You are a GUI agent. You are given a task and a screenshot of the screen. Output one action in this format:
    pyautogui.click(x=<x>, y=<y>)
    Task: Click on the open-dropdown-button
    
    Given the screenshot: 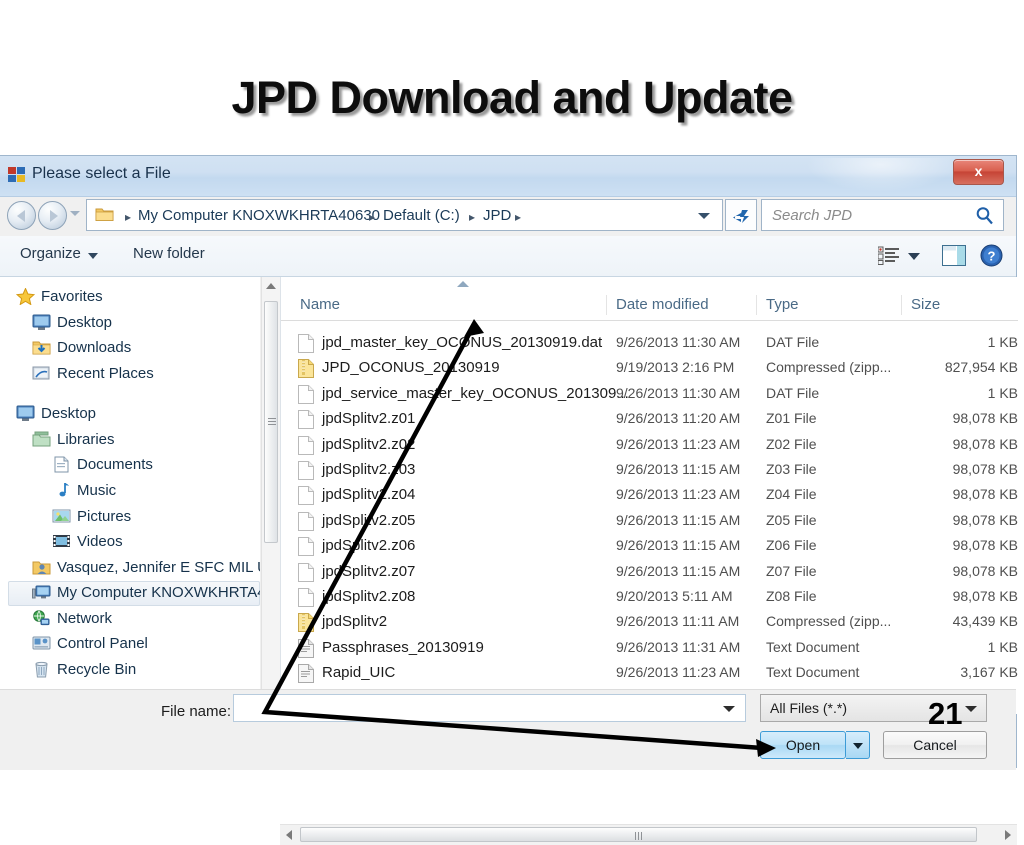 What is the action you would take?
    pyautogui.click(x=858, y=745)
    